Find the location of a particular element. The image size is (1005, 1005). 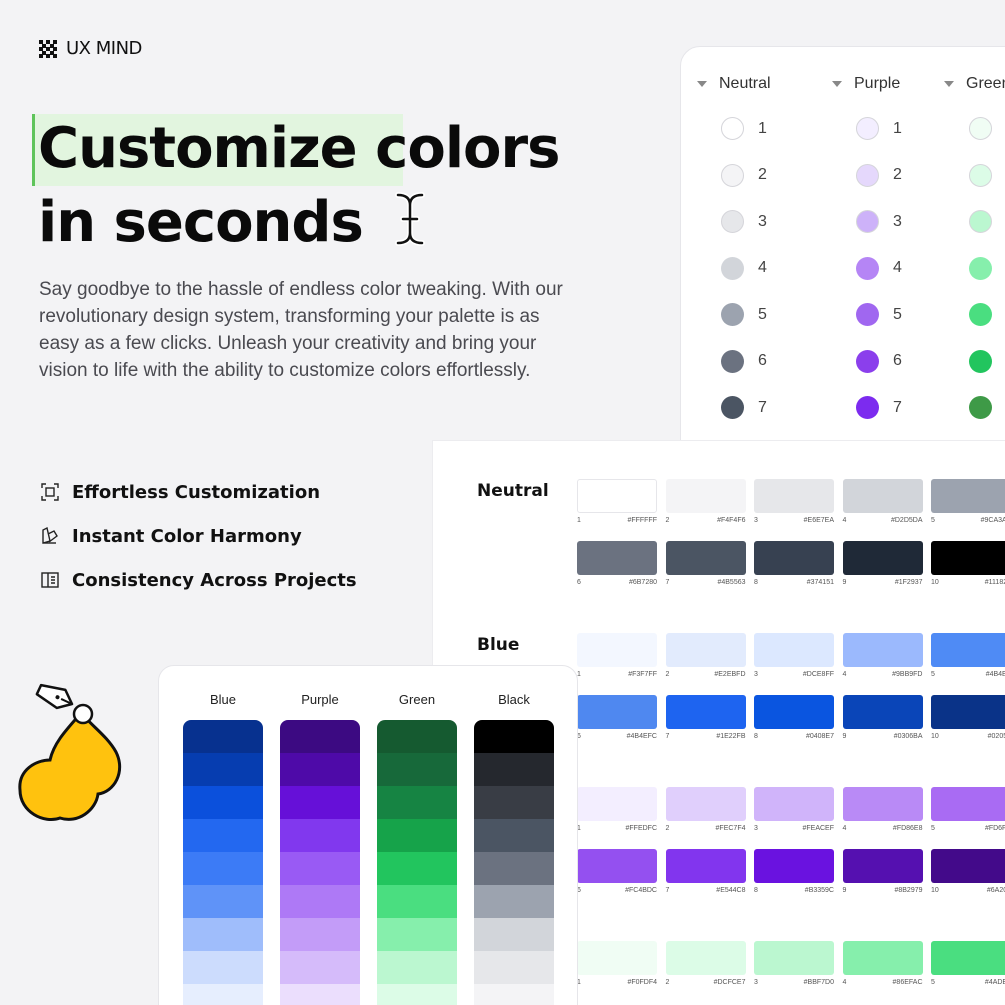

palette-column-header: Neutral is located at coordinates (734, 84).